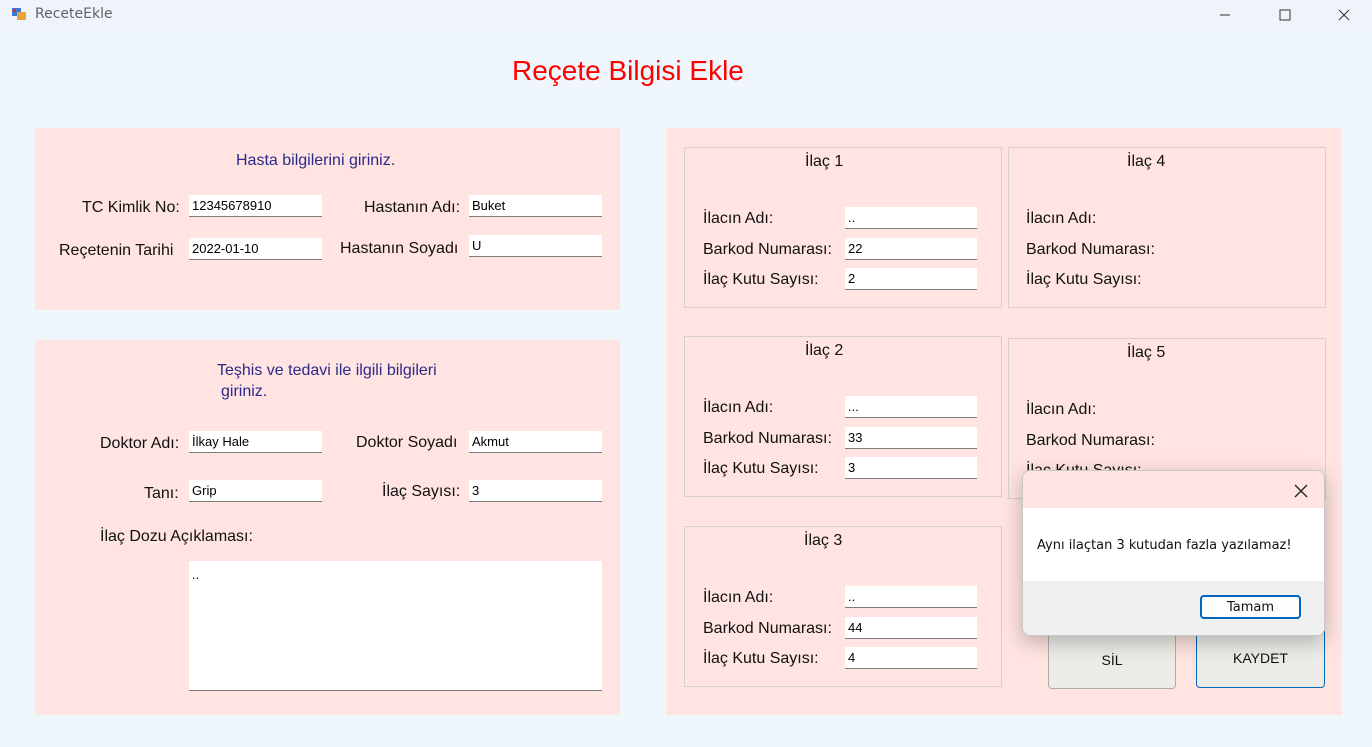  Describe the element at coordinates (161, 493) in the screenshot. I see `diagnosis-label: Tanı:` at that location.